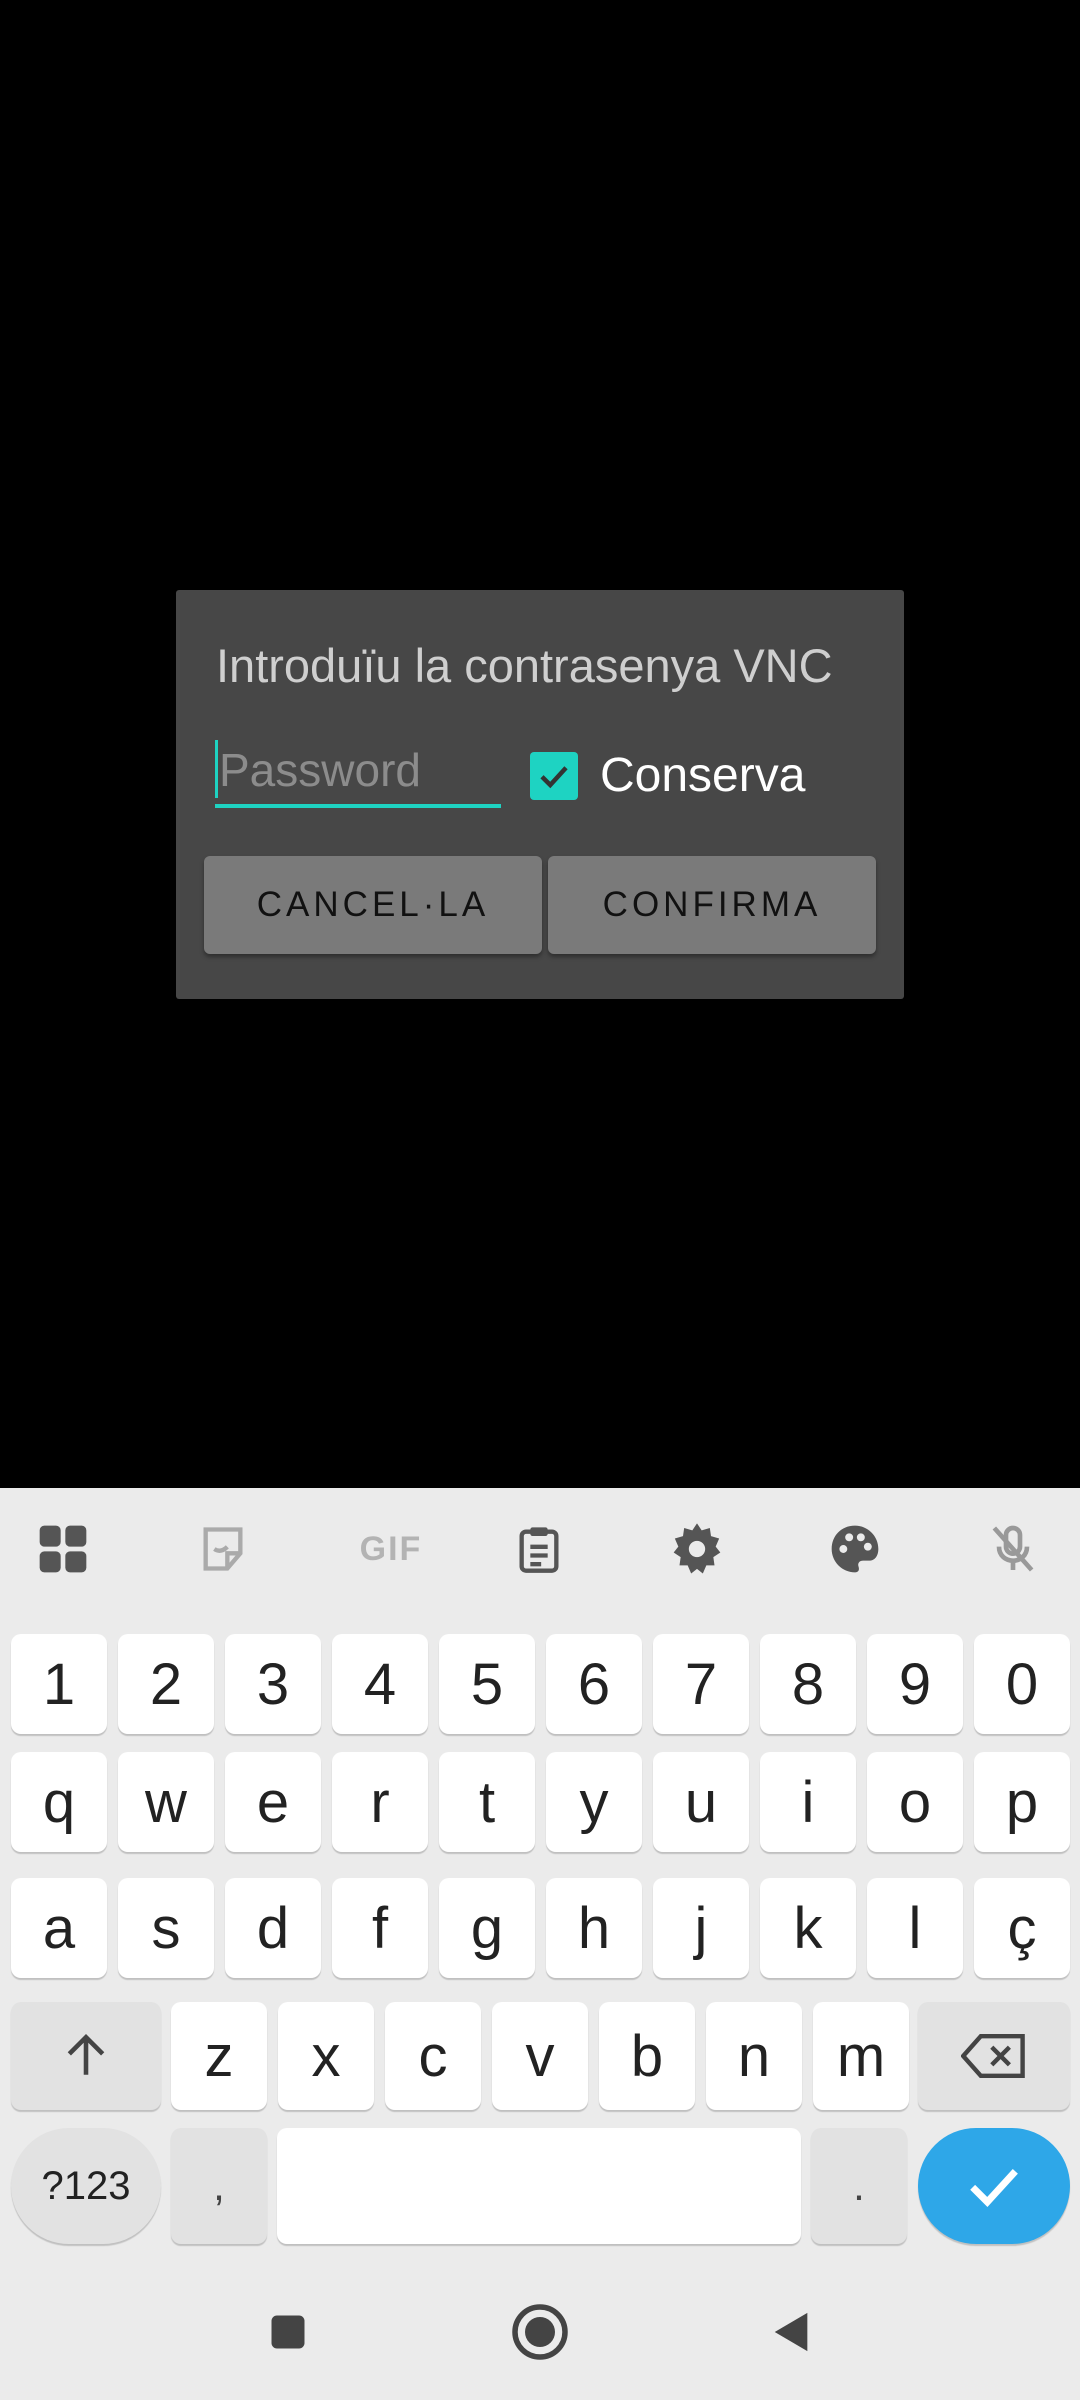 The image size is (1080, 2400). What do you see at coordinates (701, 1928) in the screenshot?
I see `key-j: j` at bounding box center [701, 1928].